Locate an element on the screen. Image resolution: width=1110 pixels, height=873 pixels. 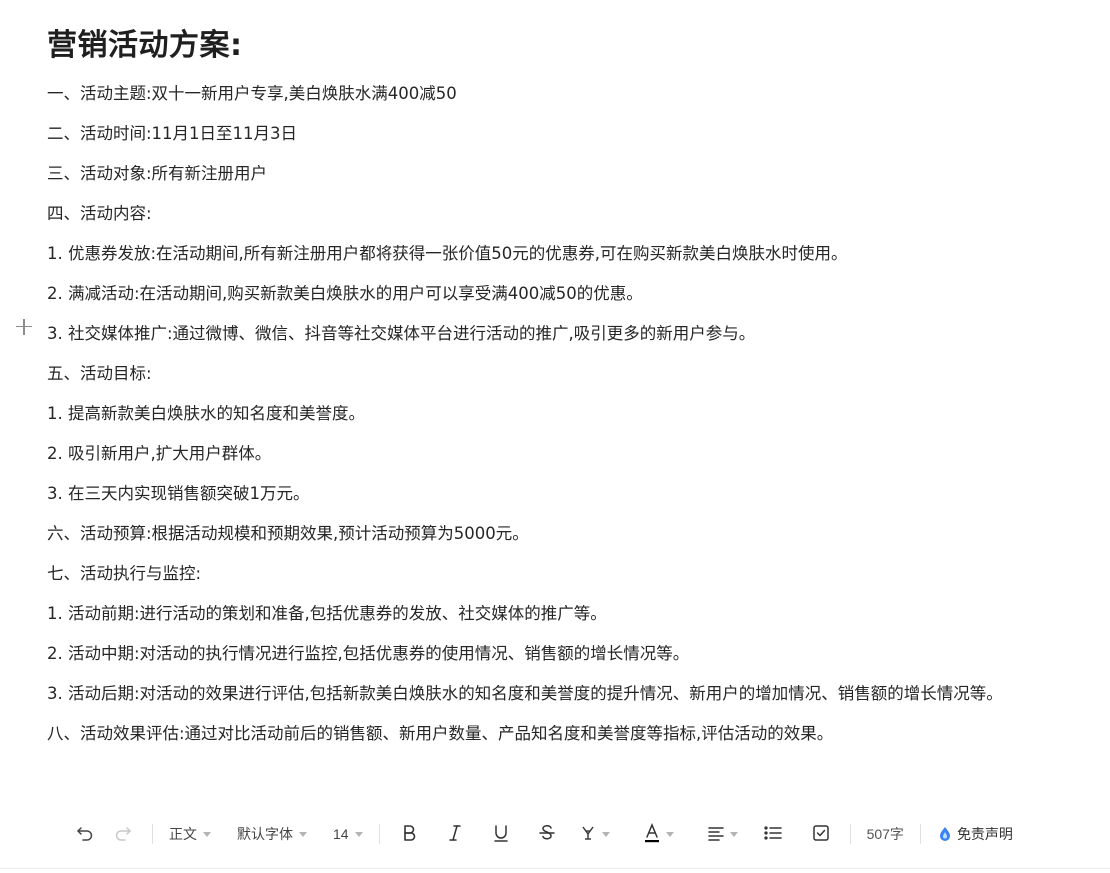
disclaimer-button: 免责声明 is located at coordinates (975, 834).